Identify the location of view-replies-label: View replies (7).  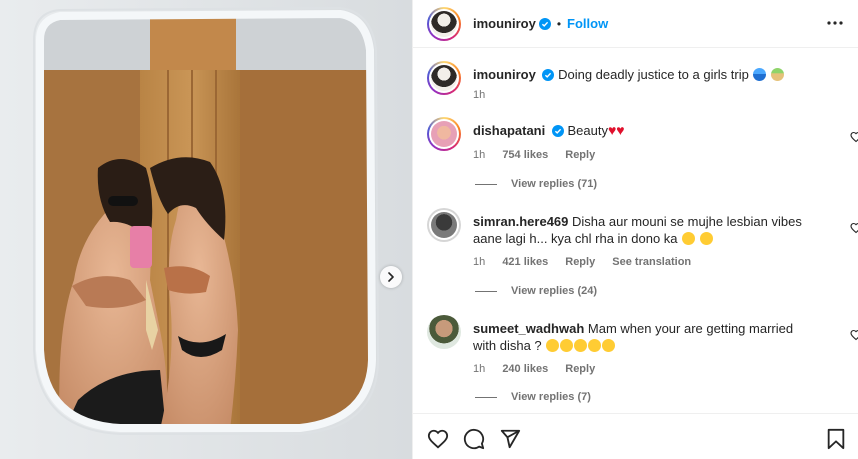
(551, 397).